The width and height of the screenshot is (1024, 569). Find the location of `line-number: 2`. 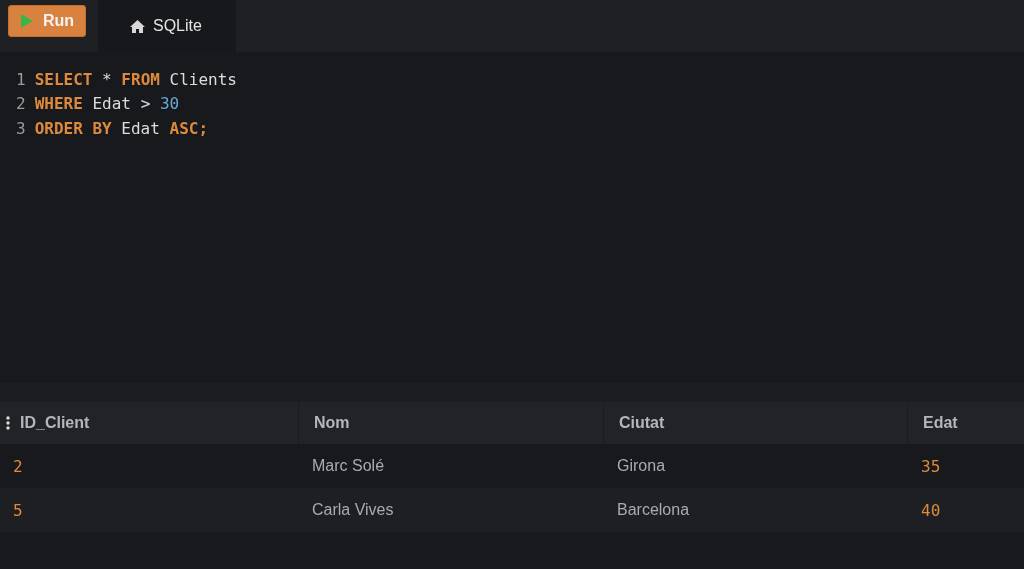

line-number: 2 is located at coordinates (21, 104).